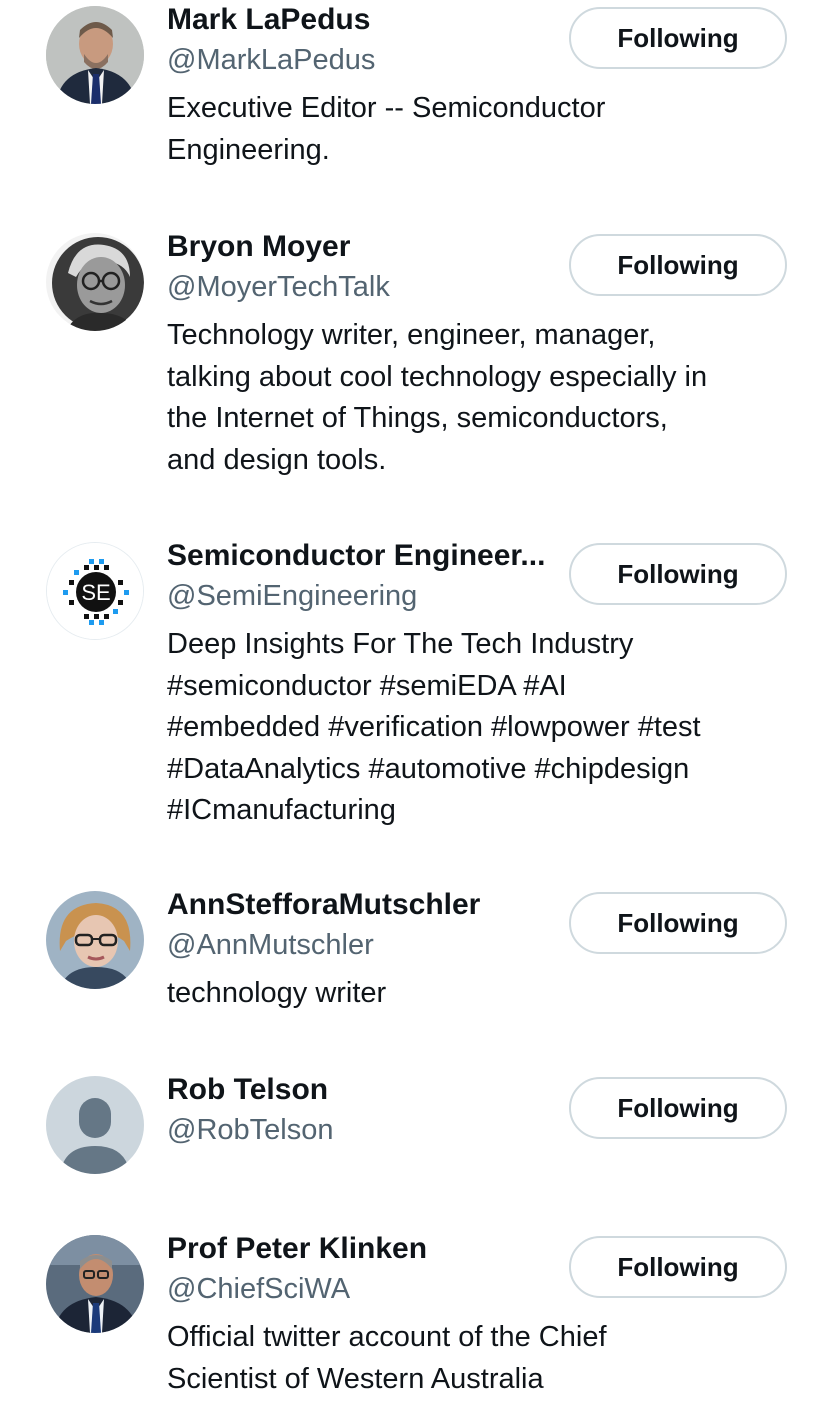 This screenshot has width=828, height=1425. I want to click on bio-line: Technology writer, engineer, manager,, so click(411, 335).